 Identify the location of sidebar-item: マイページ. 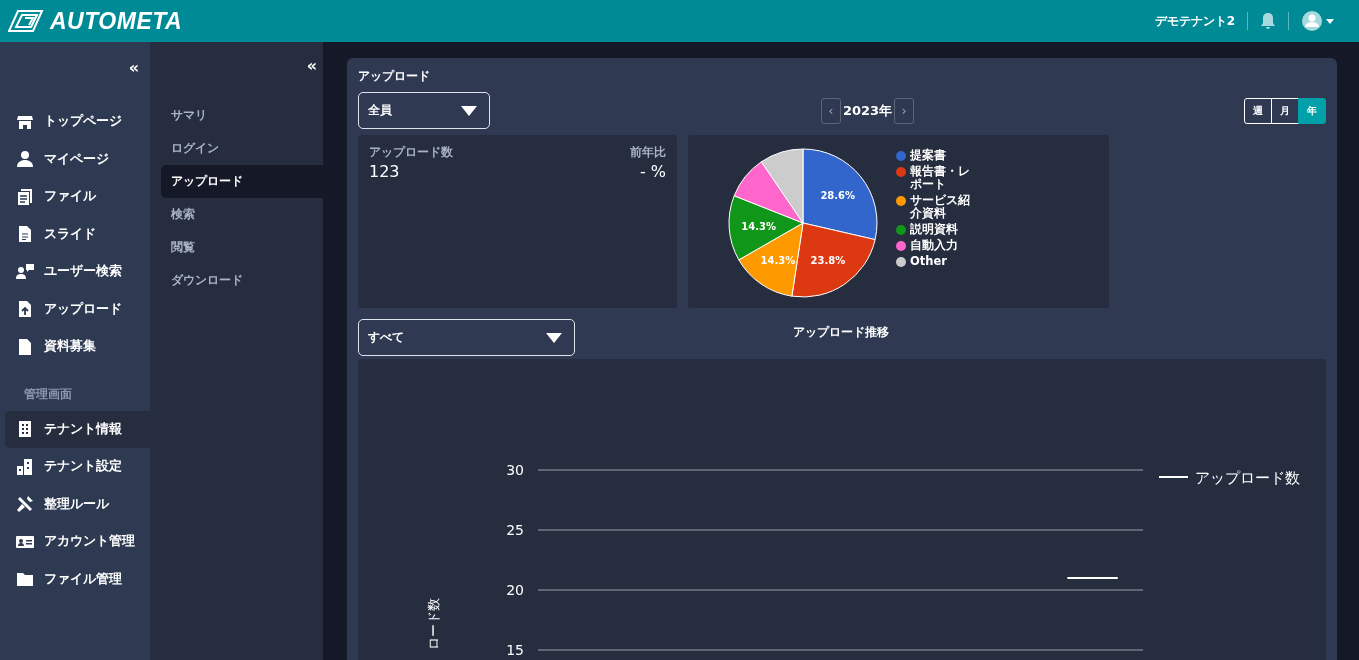
(77, 159).